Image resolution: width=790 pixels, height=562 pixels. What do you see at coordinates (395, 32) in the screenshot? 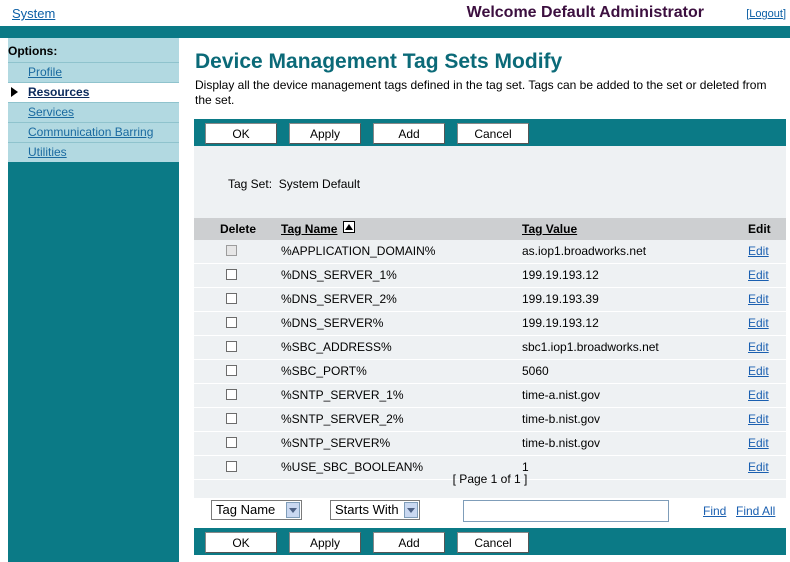
I see `header-divider` at bounding box center [395, 32].